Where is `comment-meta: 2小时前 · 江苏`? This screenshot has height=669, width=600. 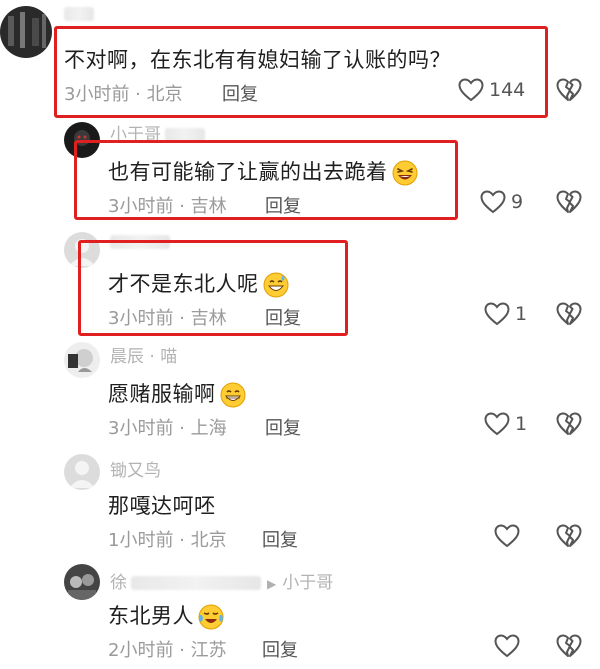 comment-meta: 2小时前 · 江苏 is located at coordinates (167, 650).